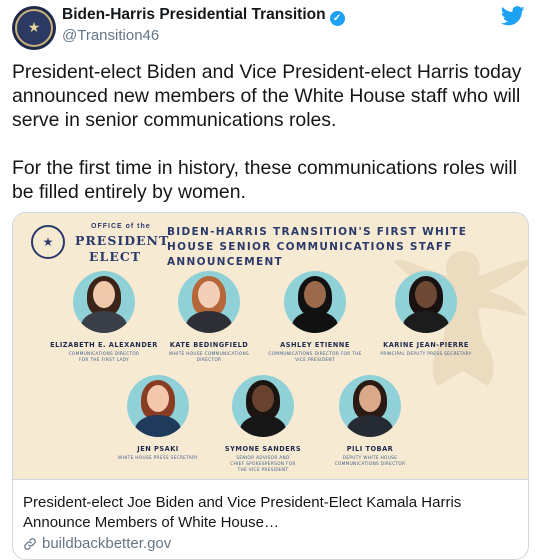 The height and width of the screenshot is (560, 539). What do you see at coordinates (209, 345) in the screenshot?
I see `staff-name: KATE BEDINGFIELD` at bounding box center [209, 345].